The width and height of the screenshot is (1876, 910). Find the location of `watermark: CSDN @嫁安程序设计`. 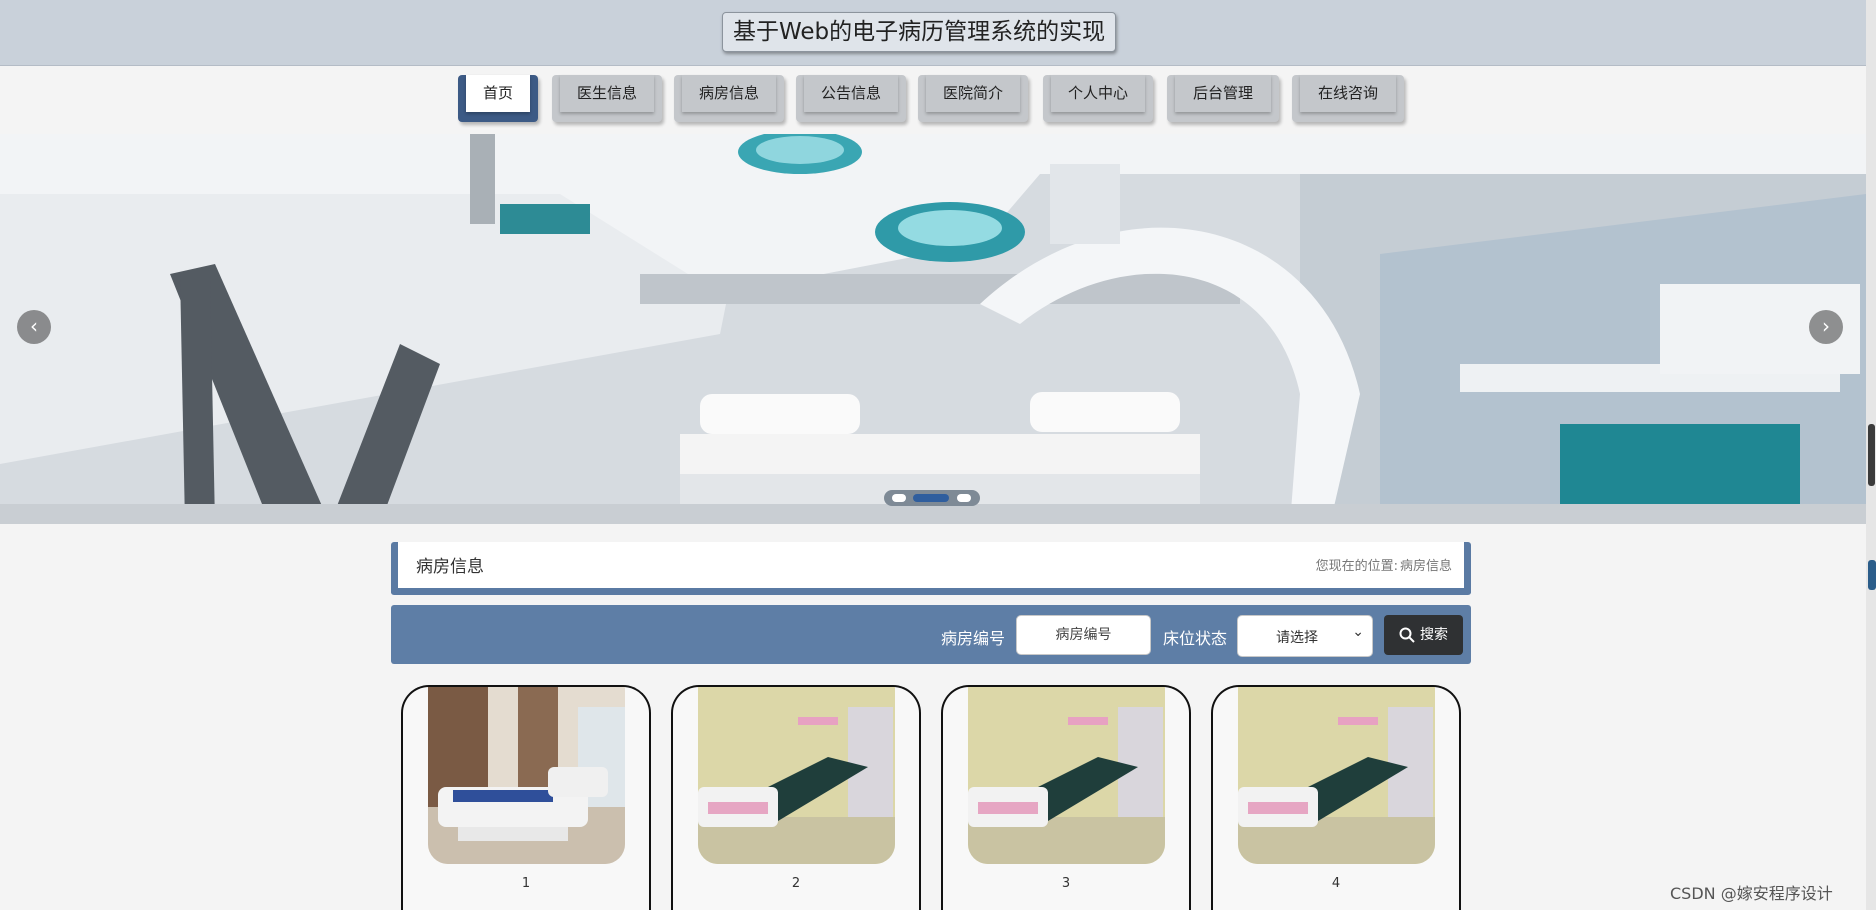

watermark: CSDN @嫁安程序设计 is located at coordinates (1751, 893).